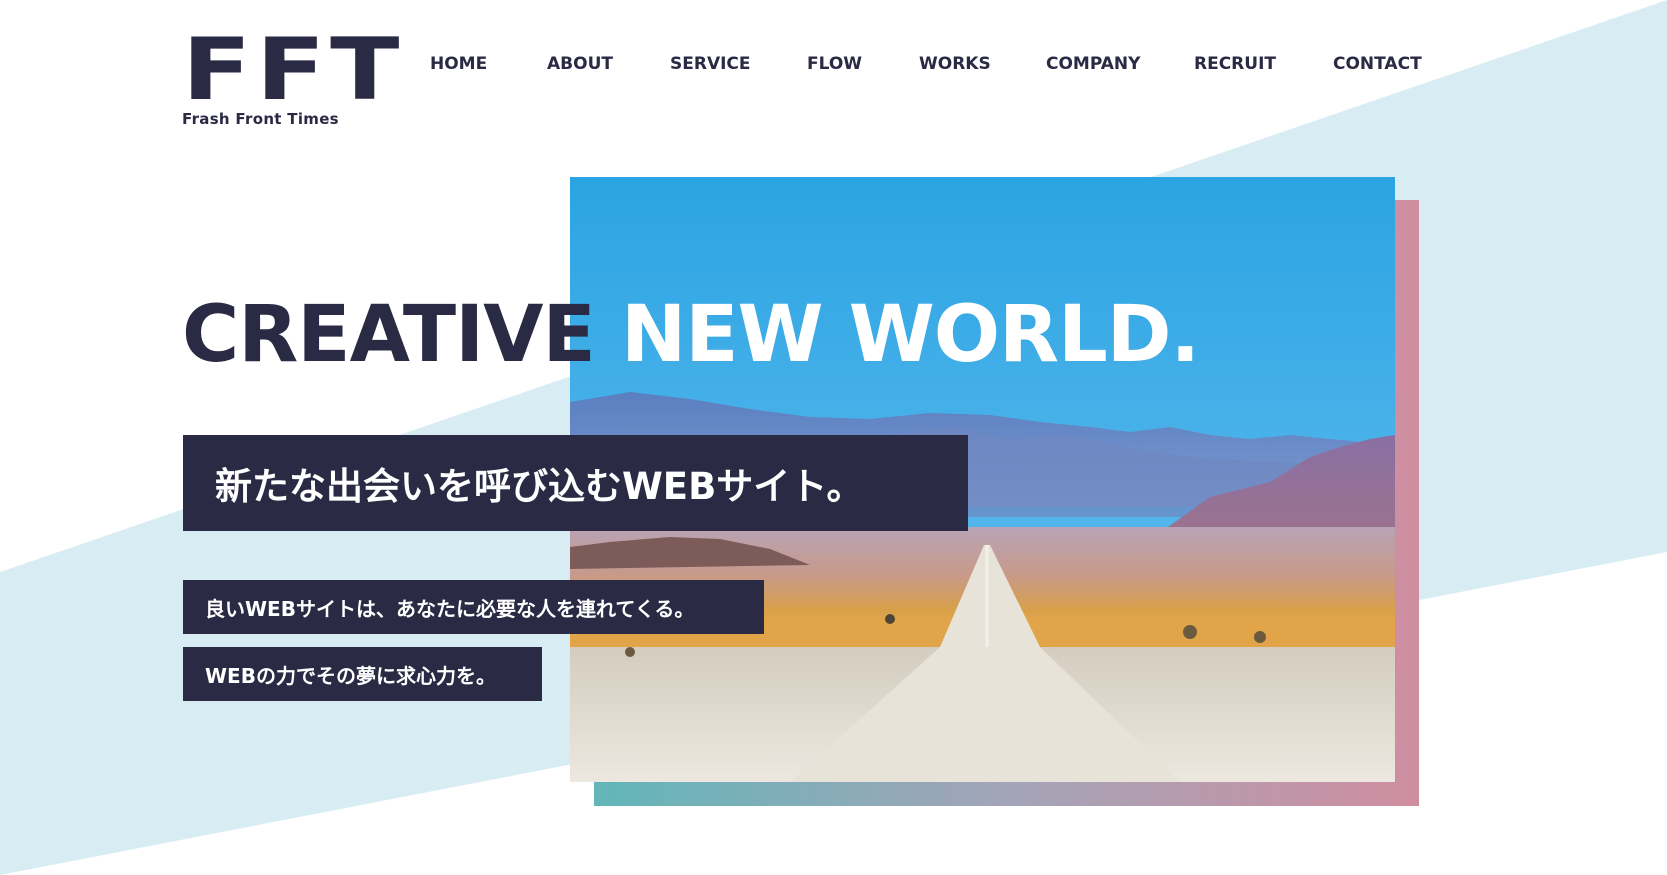  I want to click on headline-light-text: NEW WORLD., so click(910, 335).